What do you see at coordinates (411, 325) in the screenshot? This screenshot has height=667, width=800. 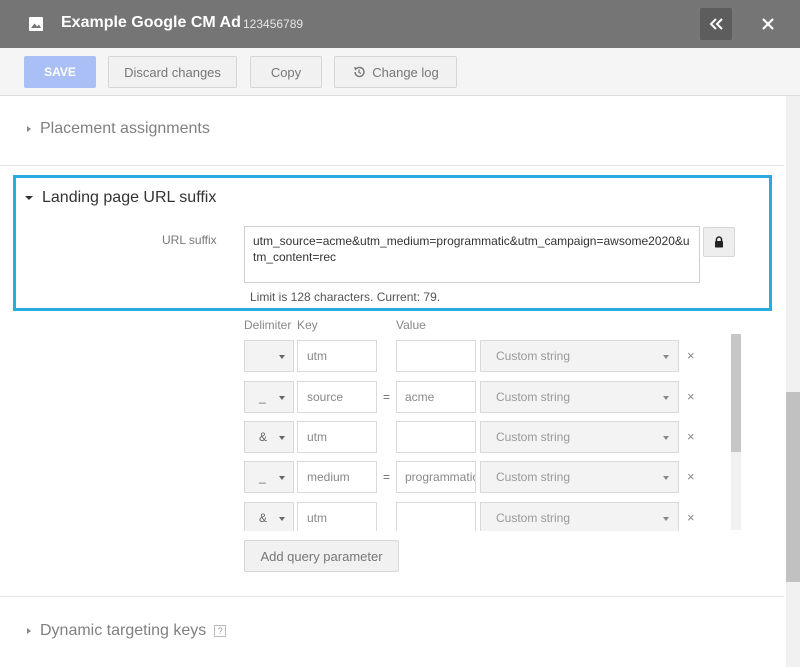 I see `value-column-header: Value` at bounding box center [411, 325].